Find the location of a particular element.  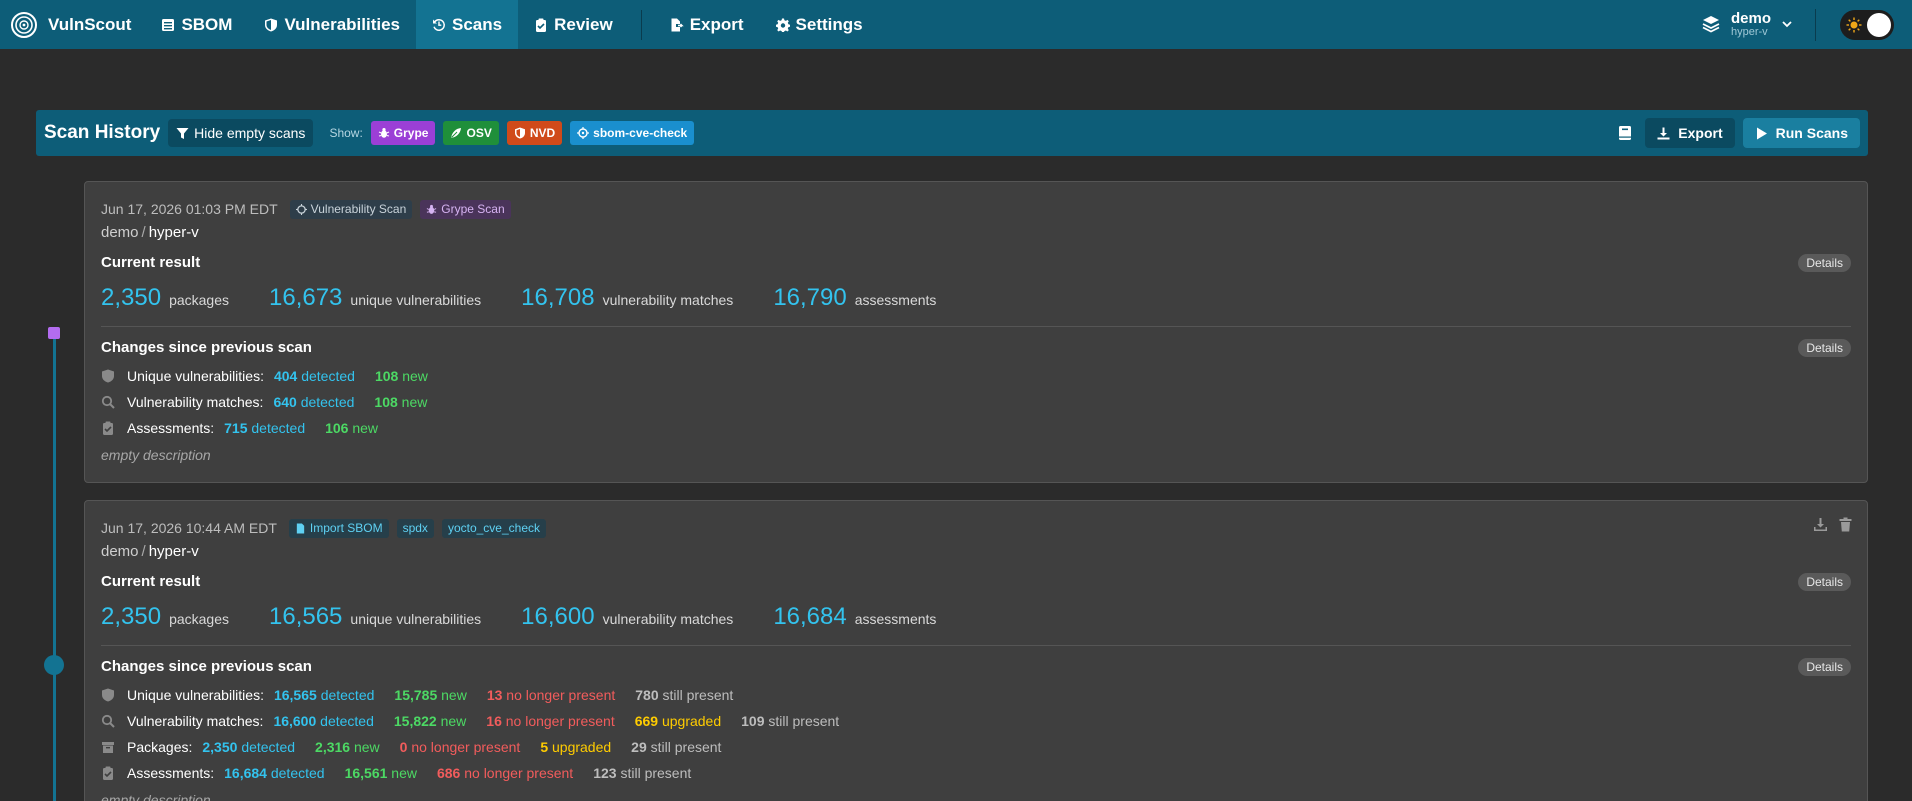

scan-type-label: Import SBOM is located at coordinates (346, 528).